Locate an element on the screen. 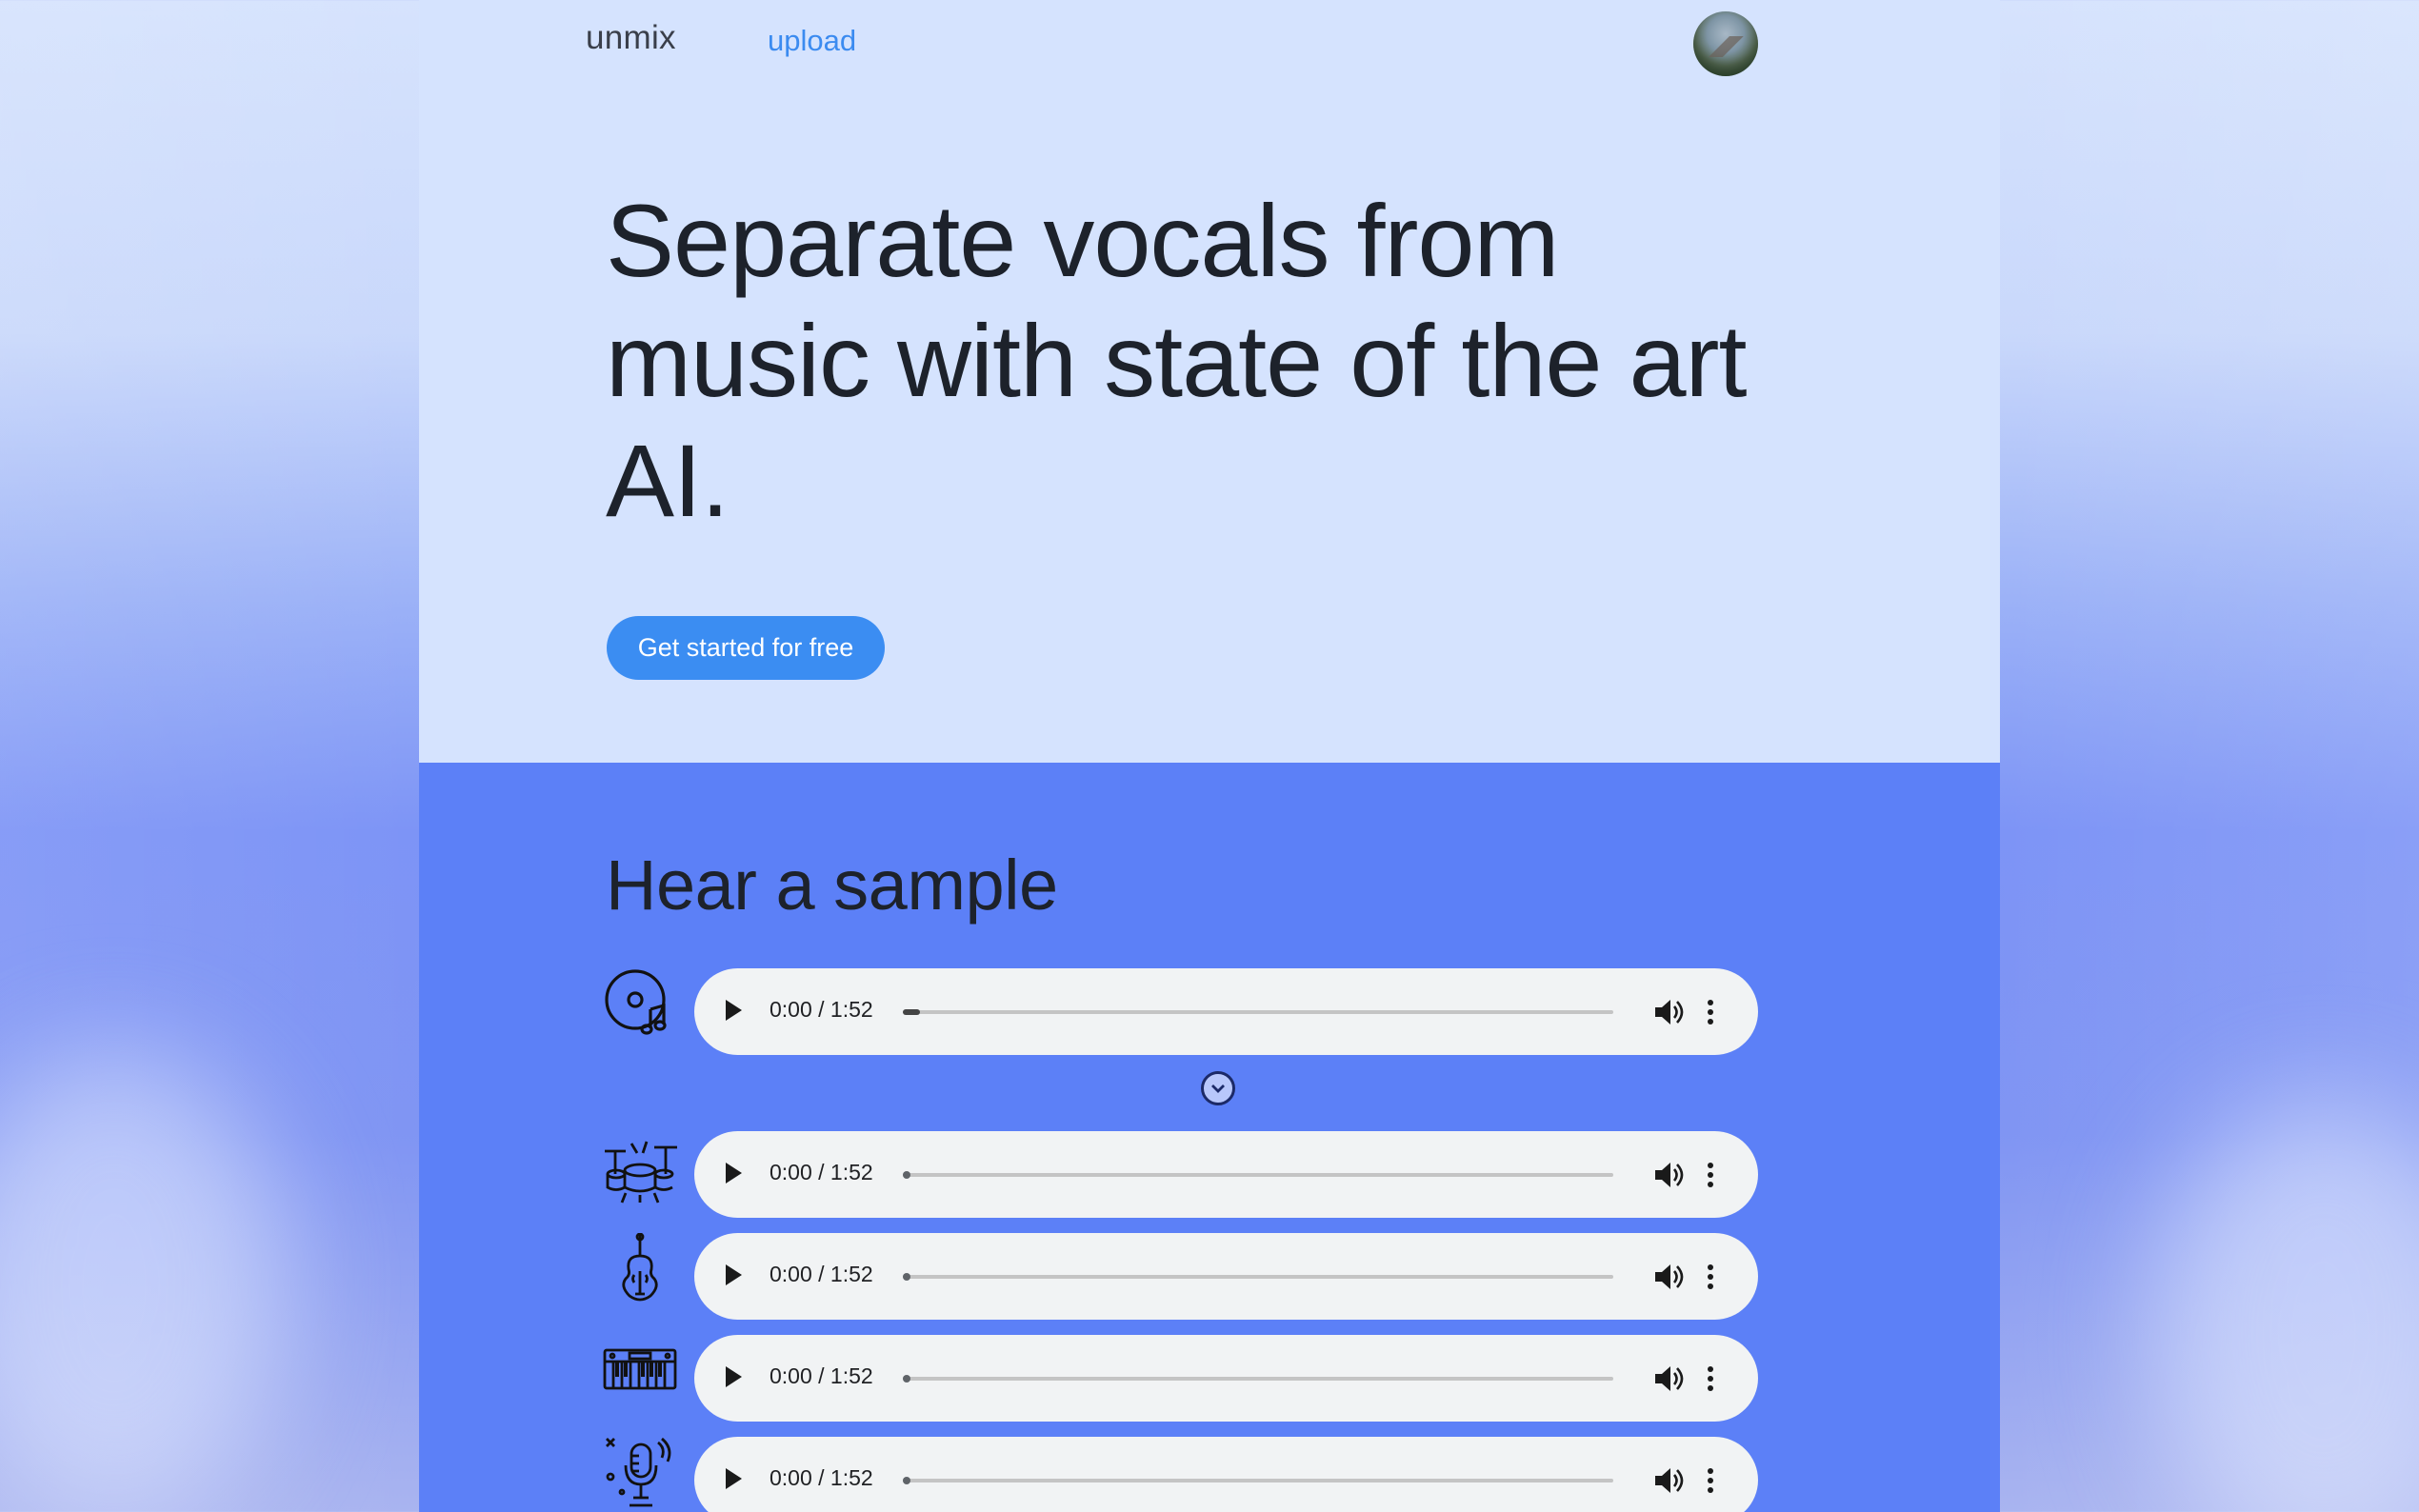  upload-link: upload is located at coordinates (812, 41).